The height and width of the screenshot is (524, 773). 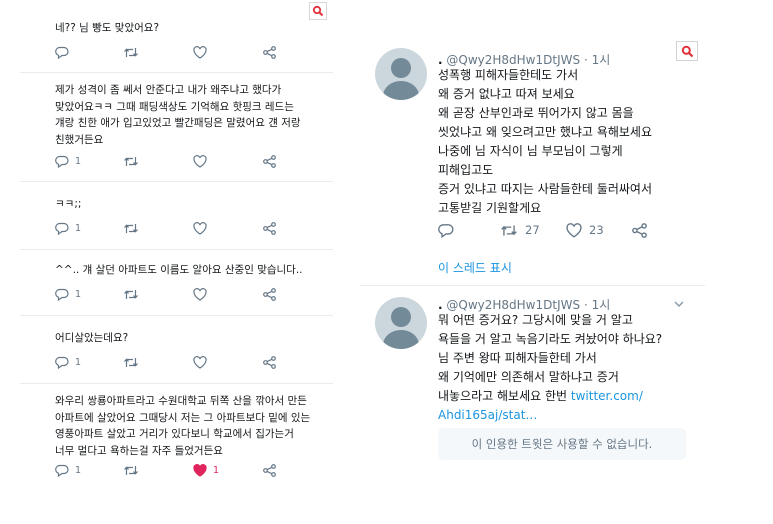 I want to click on retweet-button: 27, so click(x=520, y=230).